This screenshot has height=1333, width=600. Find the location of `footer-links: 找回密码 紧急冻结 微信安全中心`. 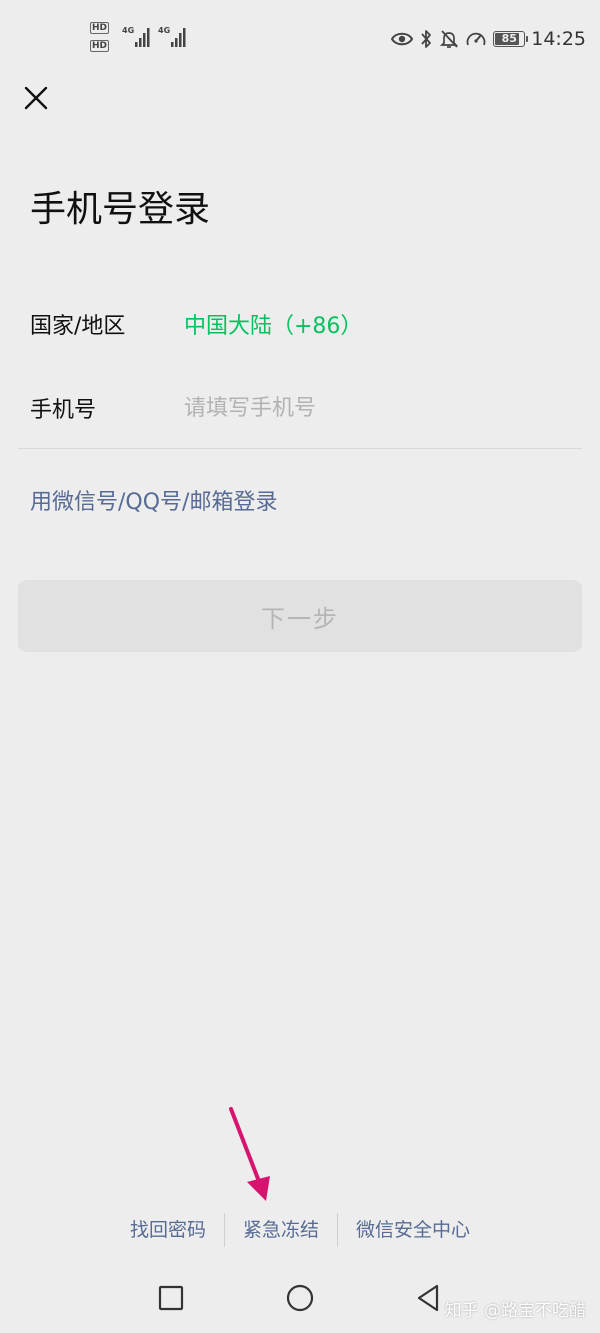

footer-links: 找回密码 紧急冻结 微信安全中心 is located at coordinates (300, 1230).